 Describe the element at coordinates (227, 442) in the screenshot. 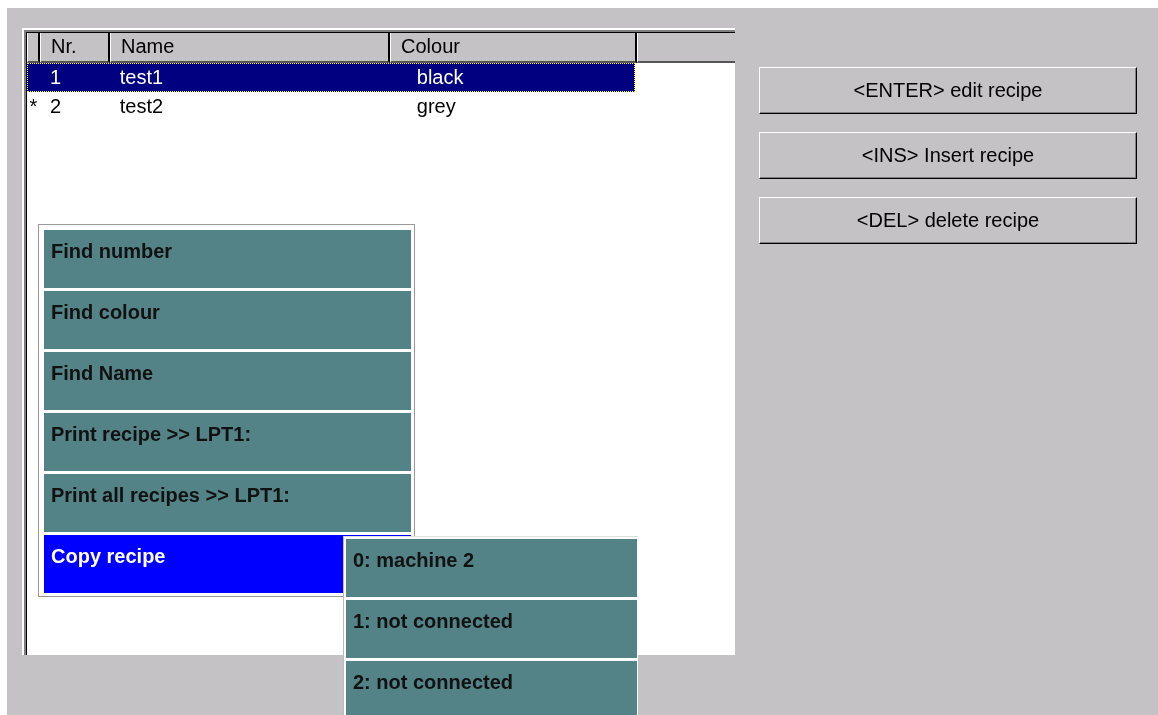

I see `menu-item: Print recipe >> LPT1:` at that location.